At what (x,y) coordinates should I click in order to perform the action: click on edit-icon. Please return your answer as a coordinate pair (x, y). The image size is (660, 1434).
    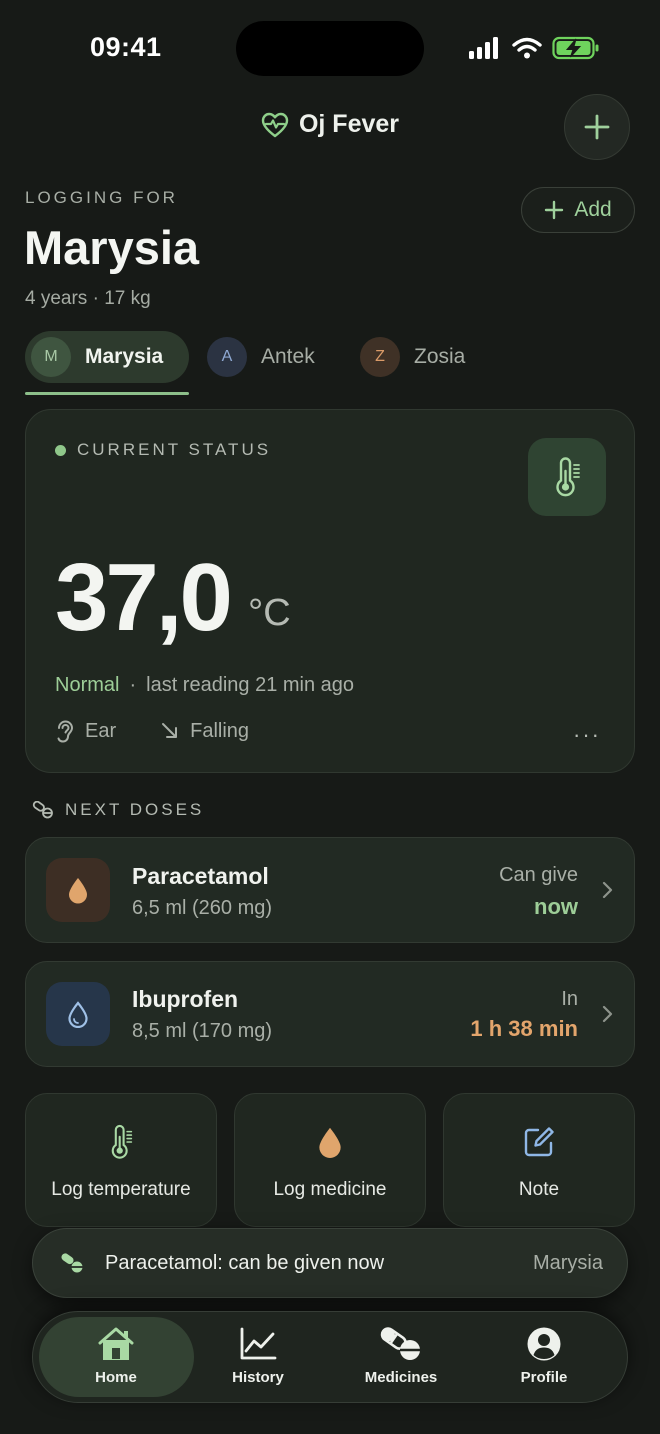
    Looking at the image, I should click on (539, 1142).